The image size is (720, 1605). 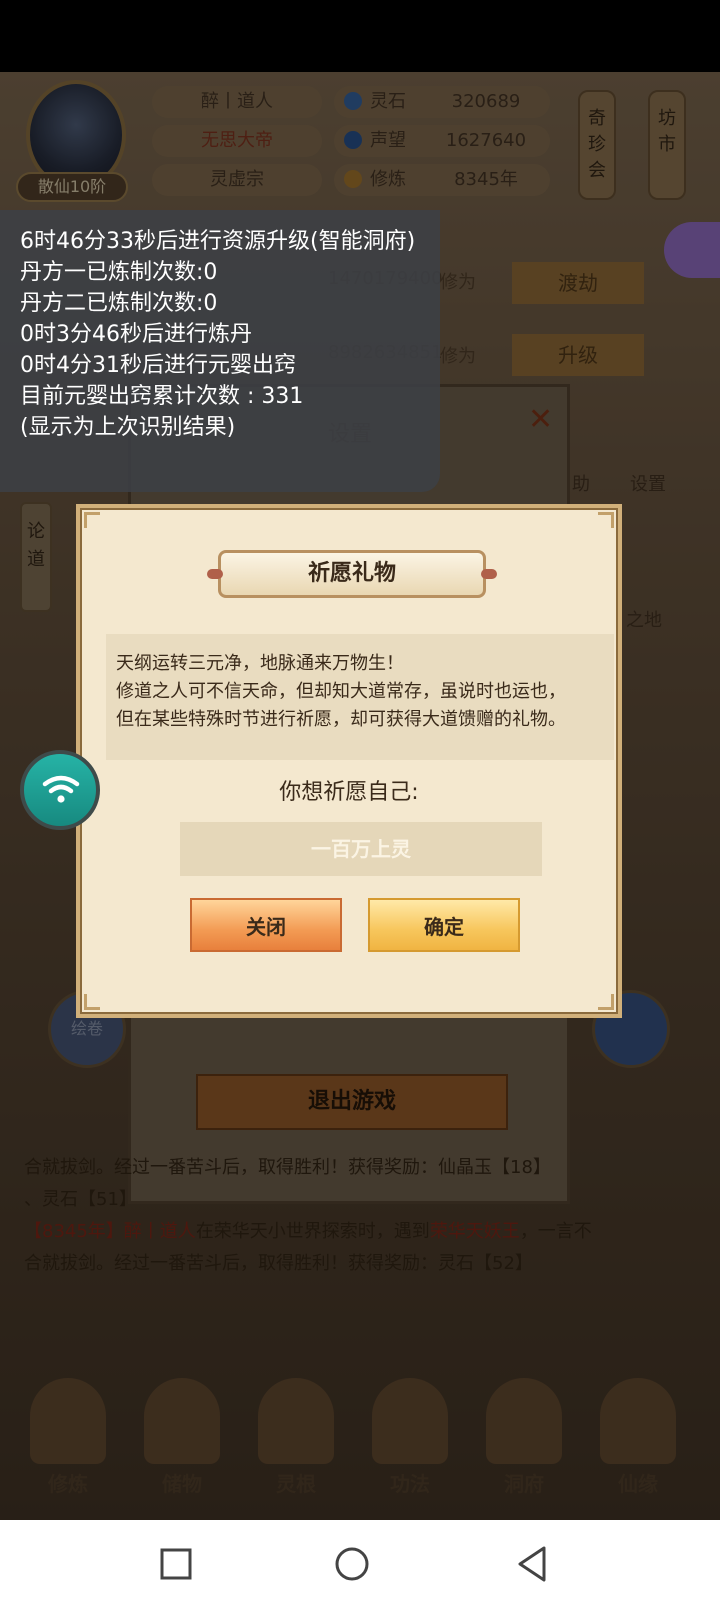 What do you see at coordinates (360, 36) in the screenshot?
I see `status-bar` at bounding box center [360, 36].